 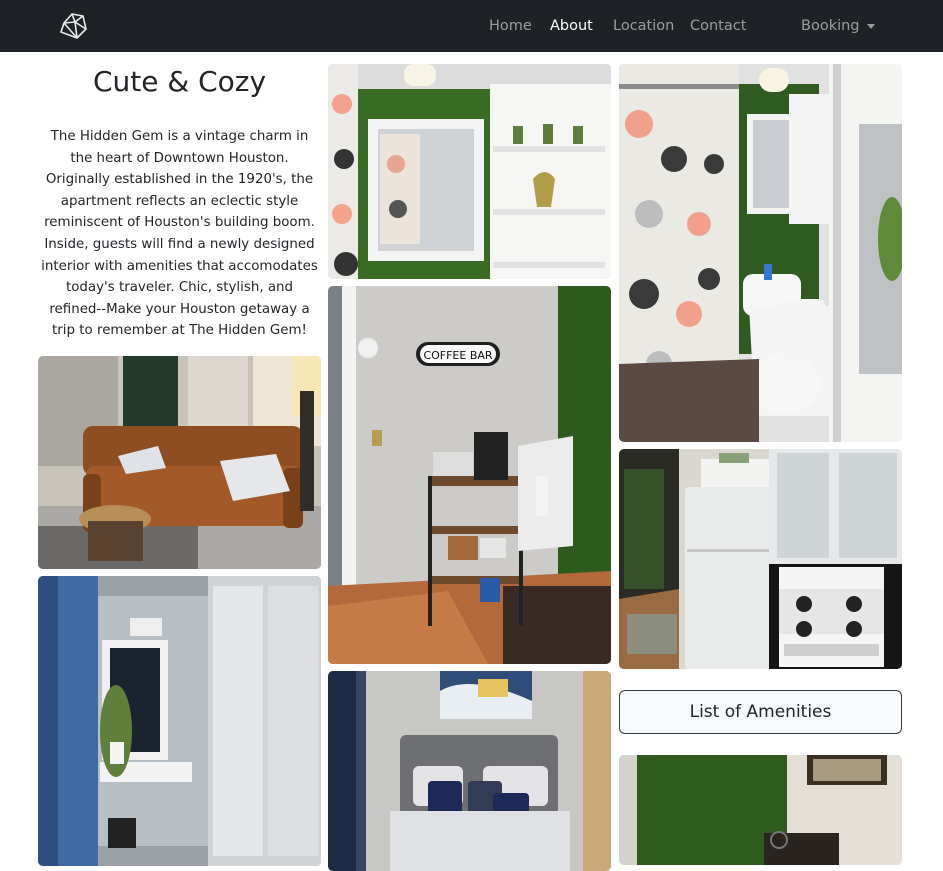 I want to click on booking-dropdown: Booking, so click(x=838, y=26).